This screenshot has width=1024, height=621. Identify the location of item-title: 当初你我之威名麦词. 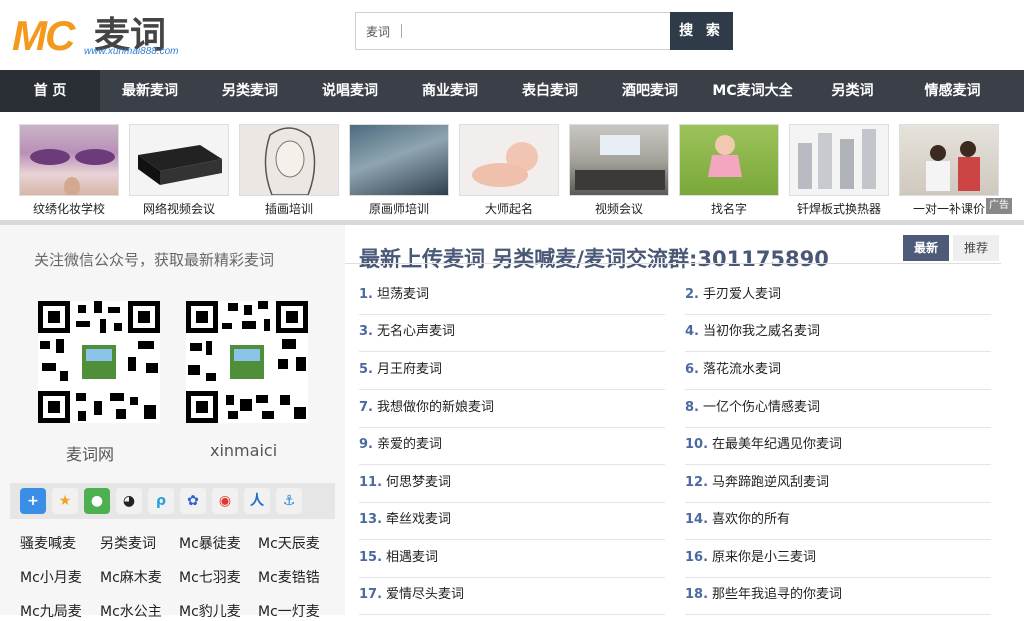
(761, 331).